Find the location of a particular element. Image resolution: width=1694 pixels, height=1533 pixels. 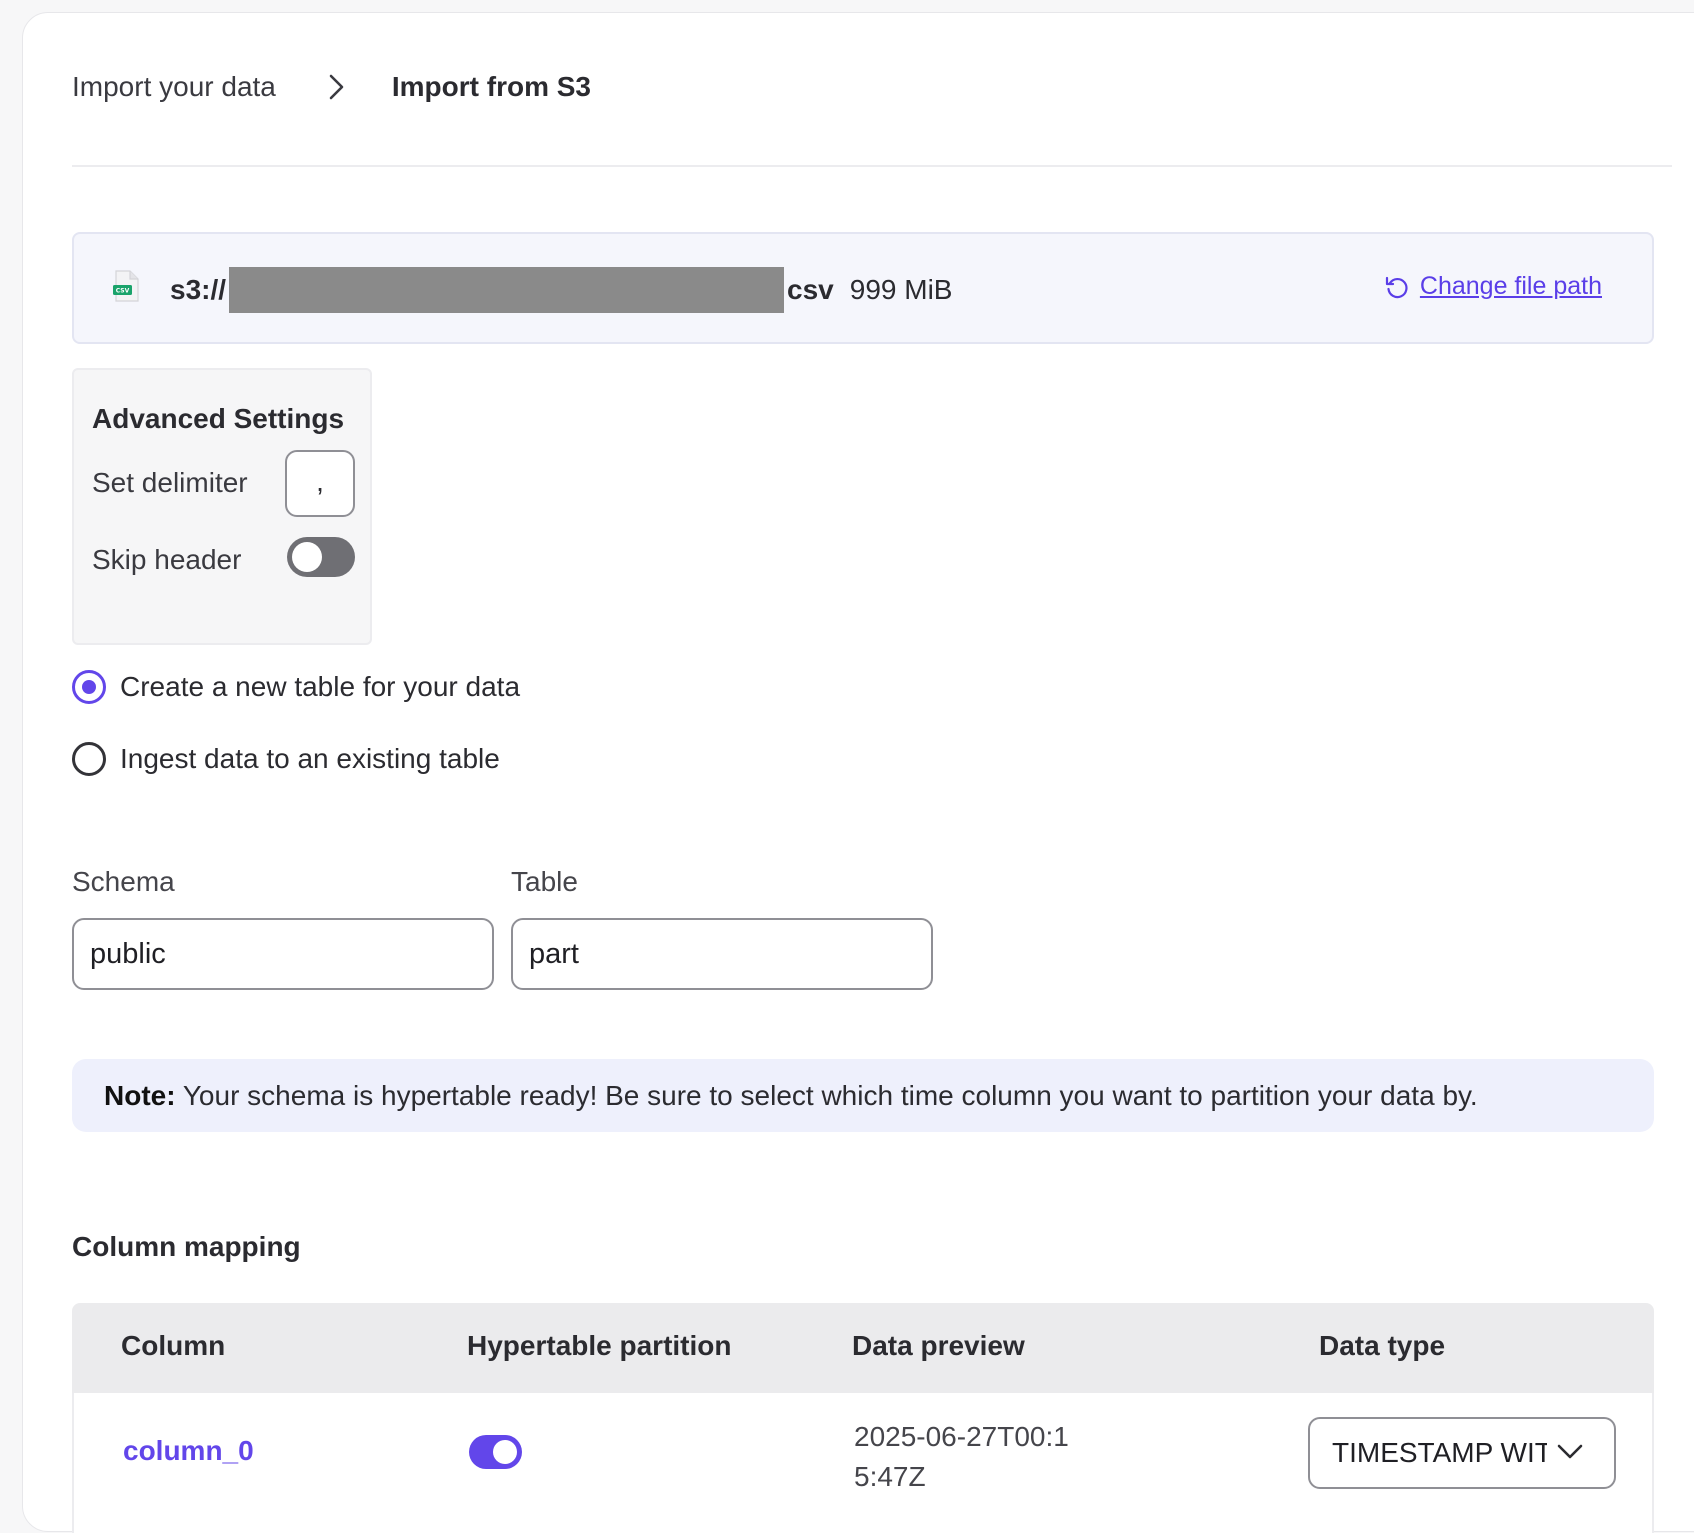

header-data-type: Data type is located at coordinates (1382, 1345).